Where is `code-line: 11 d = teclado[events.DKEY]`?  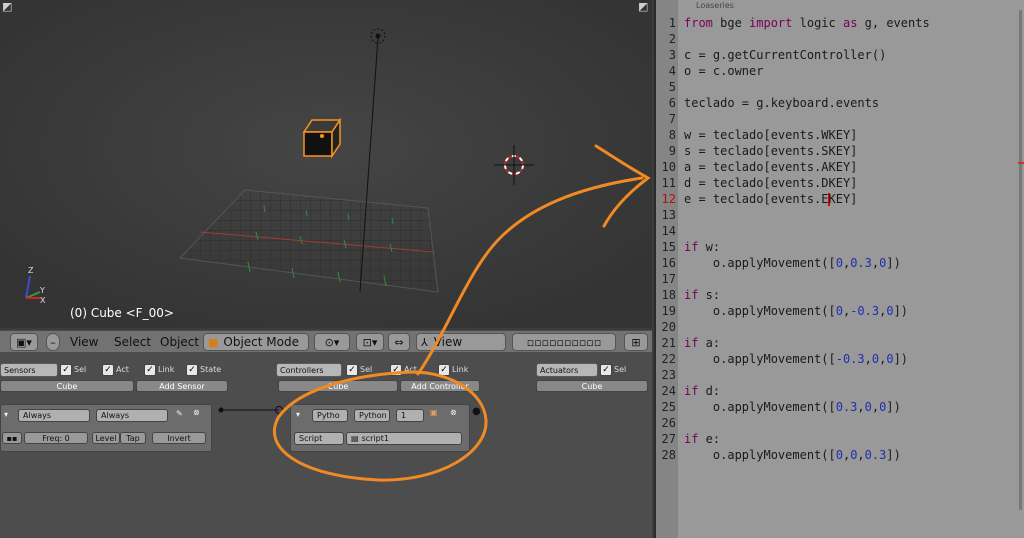
code-line: 11 d = teclado[events.DKEY] is located at coordinates (840, 183).